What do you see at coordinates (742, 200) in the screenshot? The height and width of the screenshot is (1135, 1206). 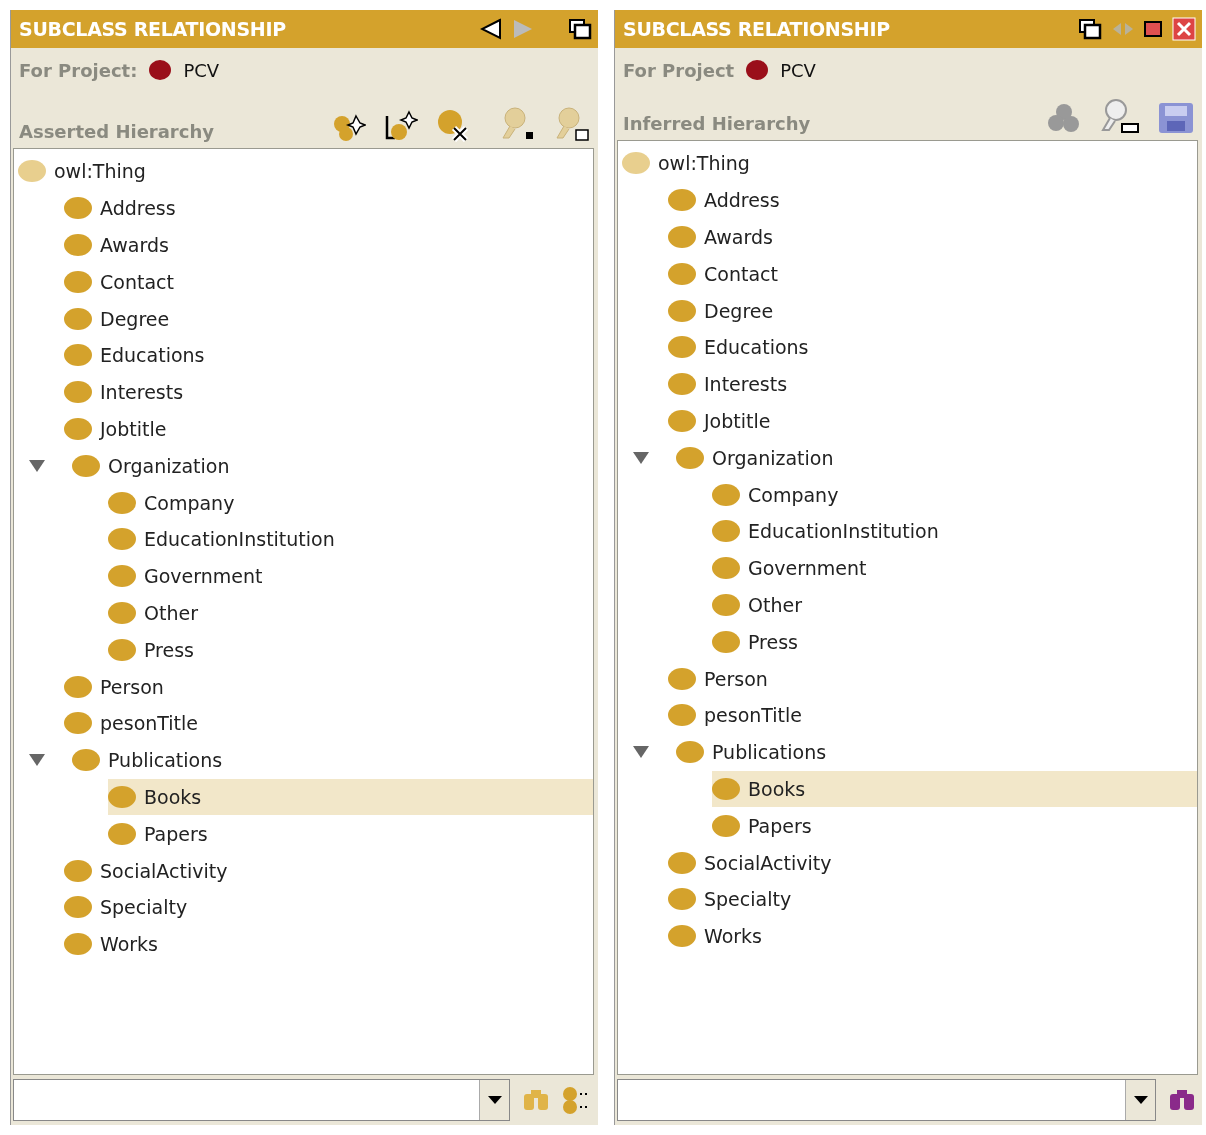 I see `class-label: Address` at bounding box center [742, 200].